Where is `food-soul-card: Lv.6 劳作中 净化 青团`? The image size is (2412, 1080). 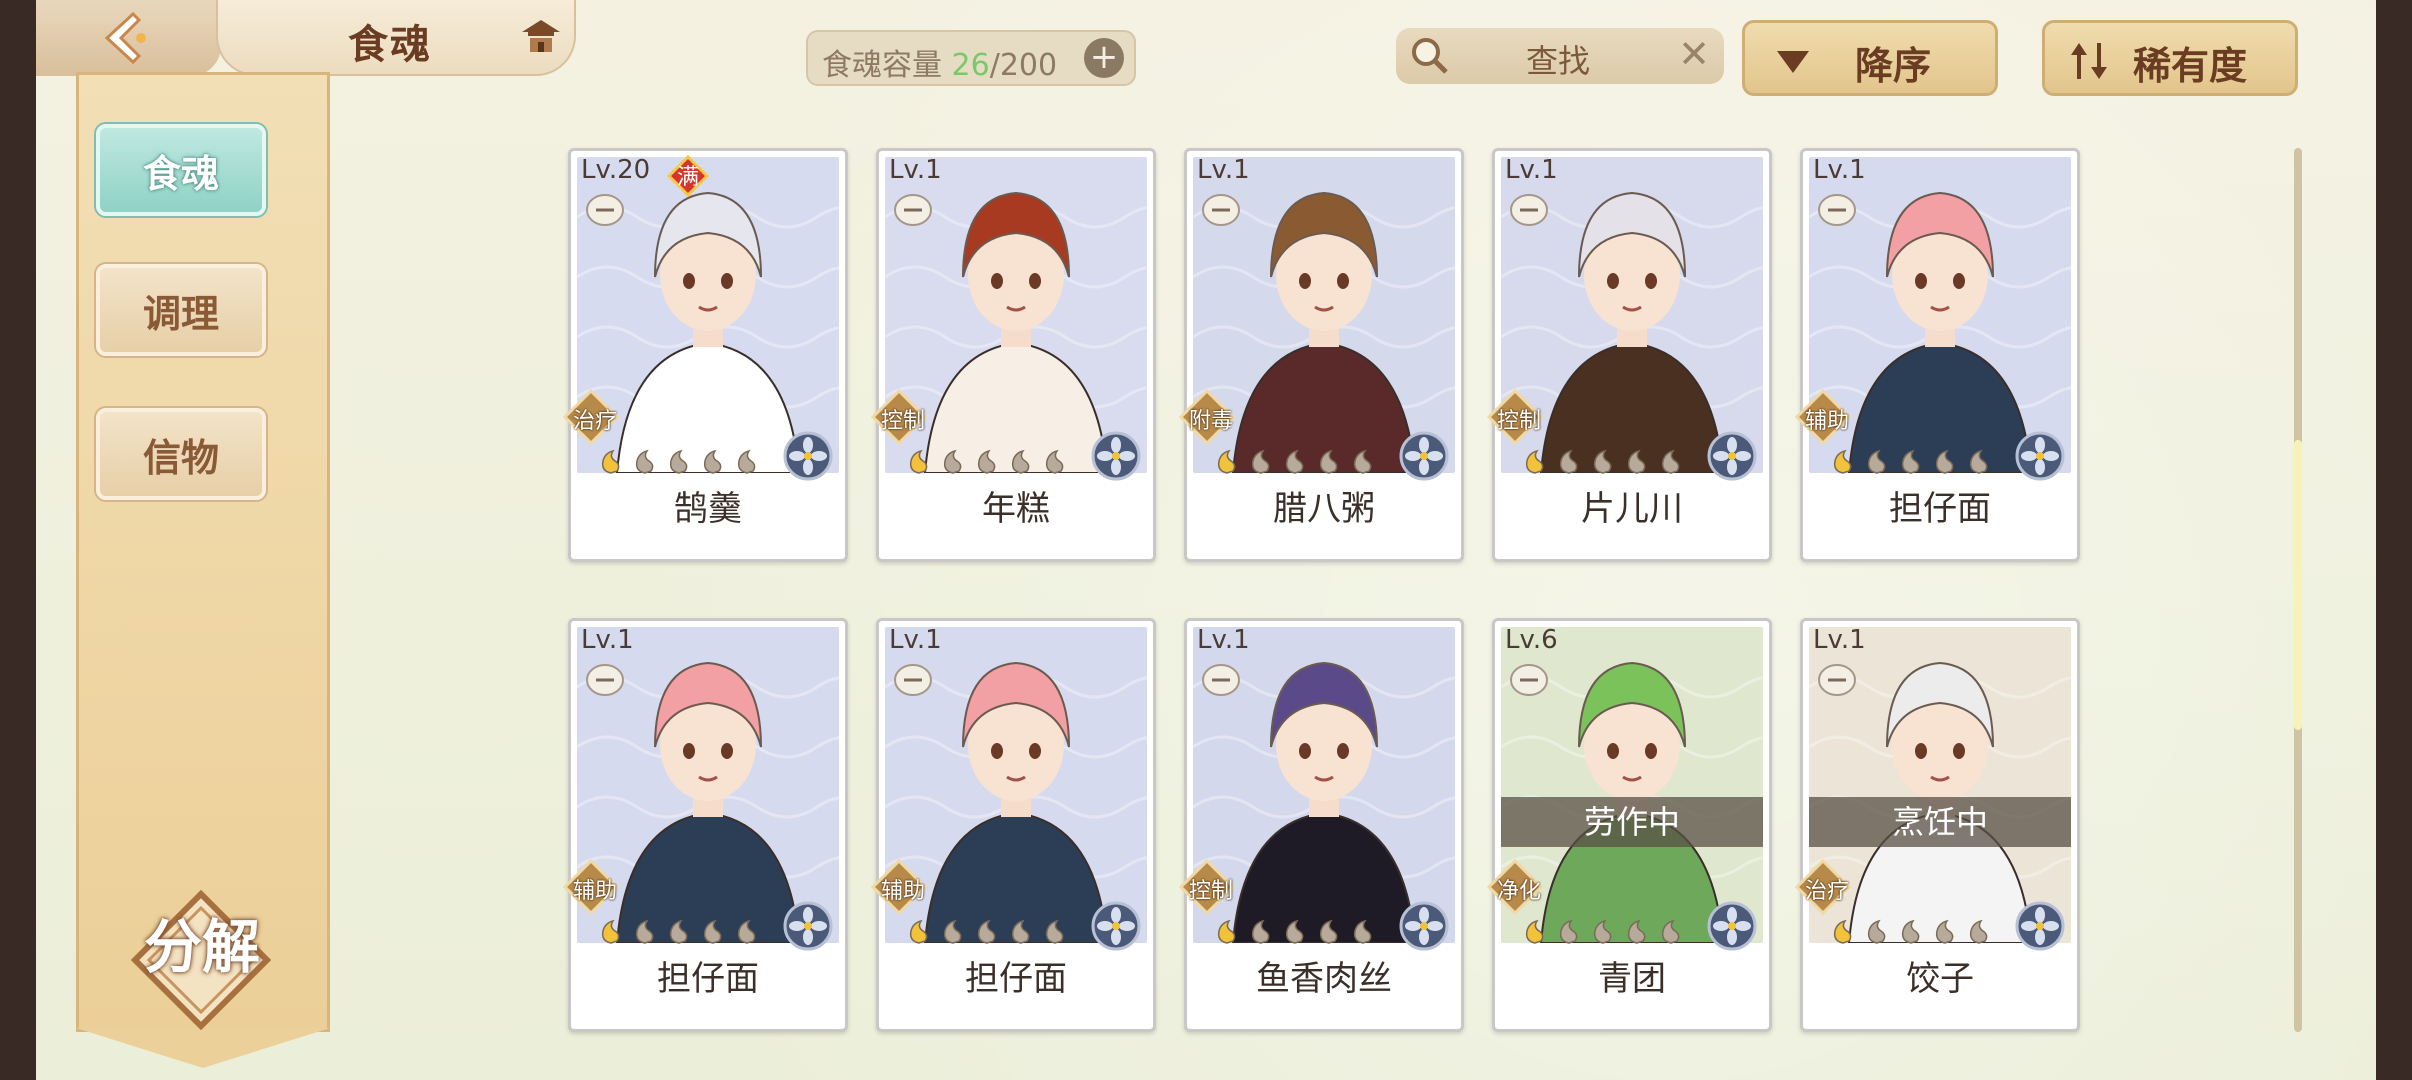
food-soul-card: Lv.6 劳作中 净化 青团 is located at coordinates (1629, 825).